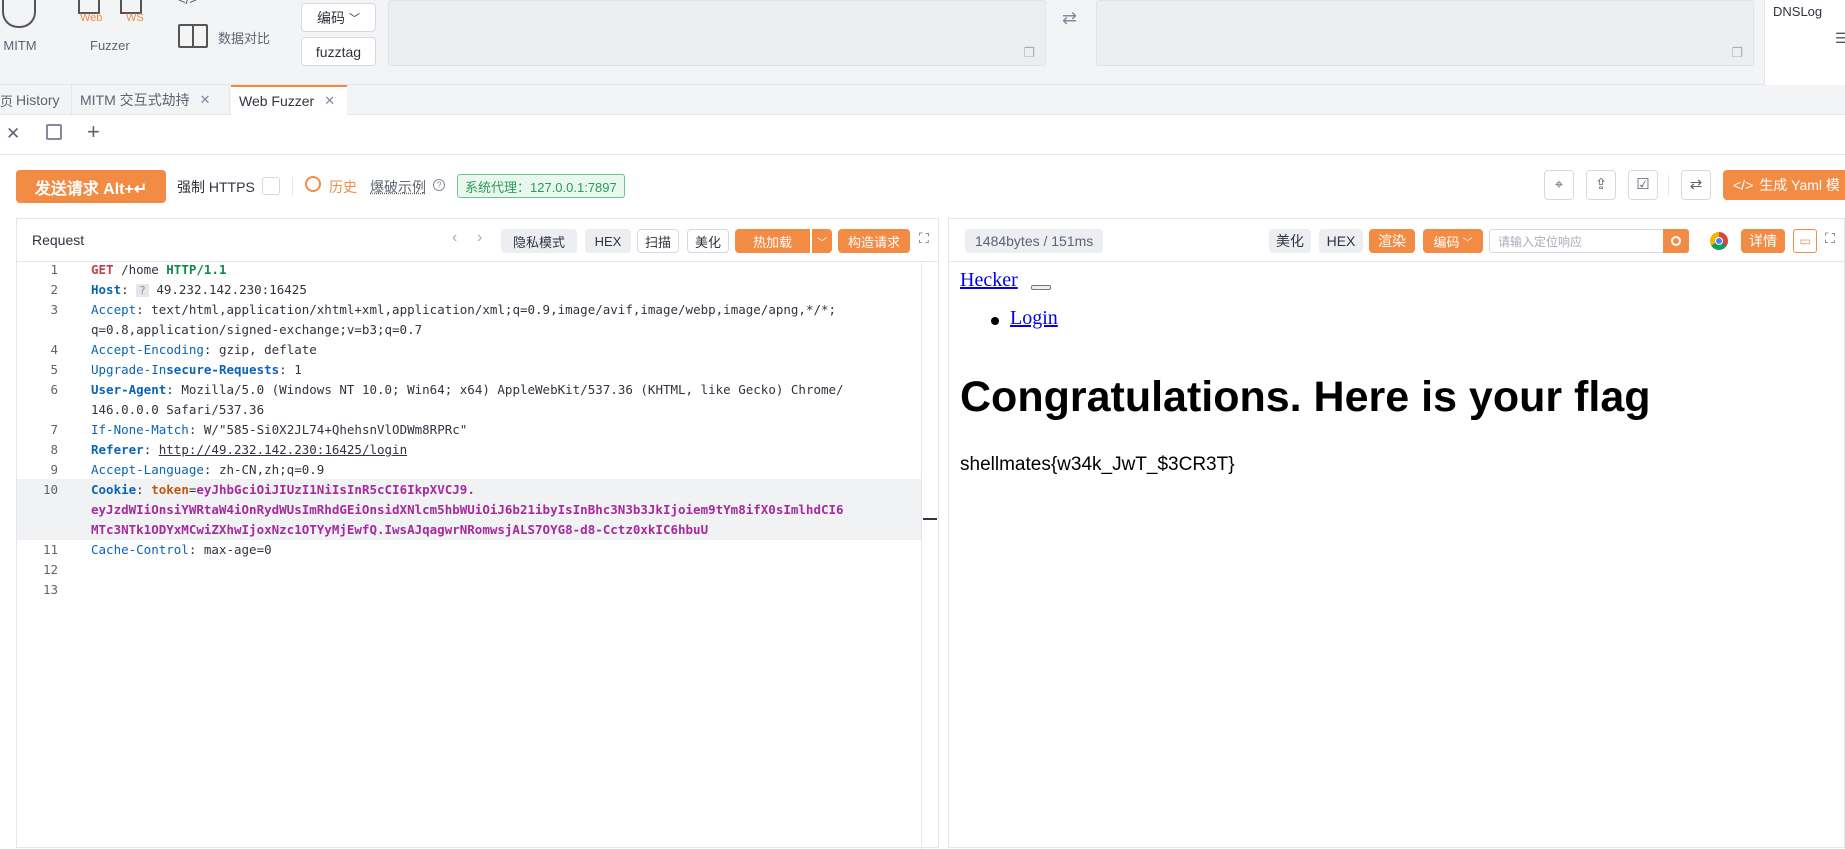 This screenshot has width=1845, height=849. I want to click on encode-button: 编码 ﹀, so click(338, 17).